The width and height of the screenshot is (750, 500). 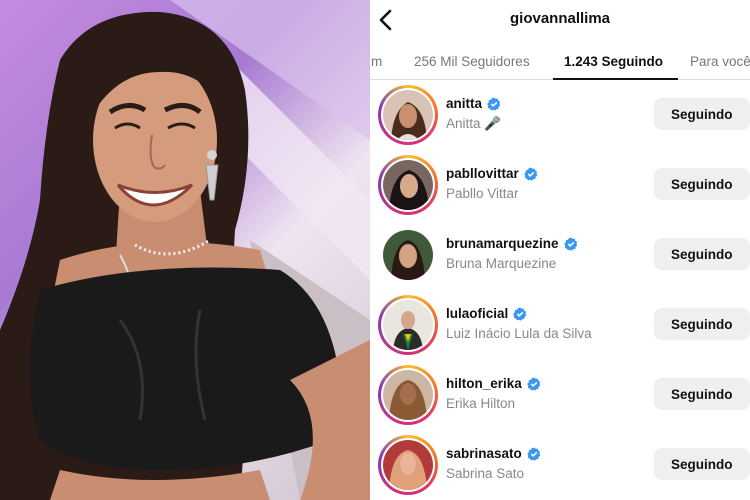 I want to click on list-item: anitta Anitta 🎤 Seguindo, so click(x=560, y=117).